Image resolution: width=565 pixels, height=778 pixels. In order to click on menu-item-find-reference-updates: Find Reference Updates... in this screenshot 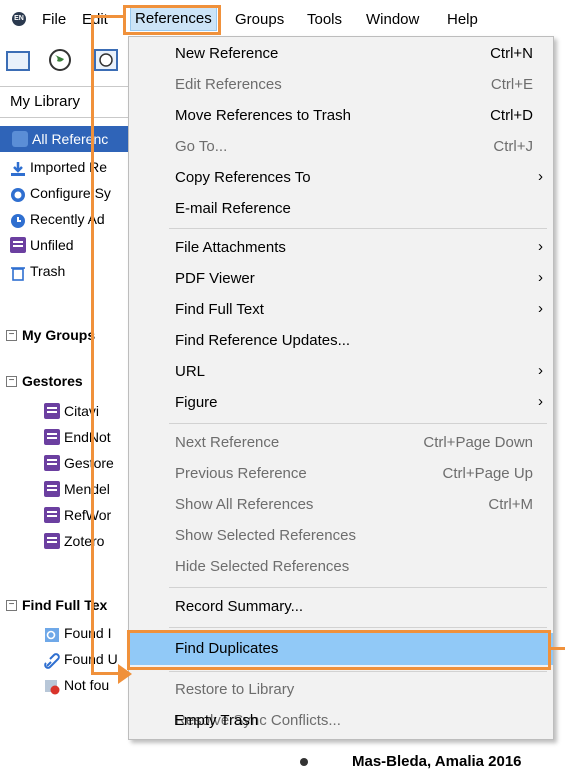, I will do `click(341, 341)`.